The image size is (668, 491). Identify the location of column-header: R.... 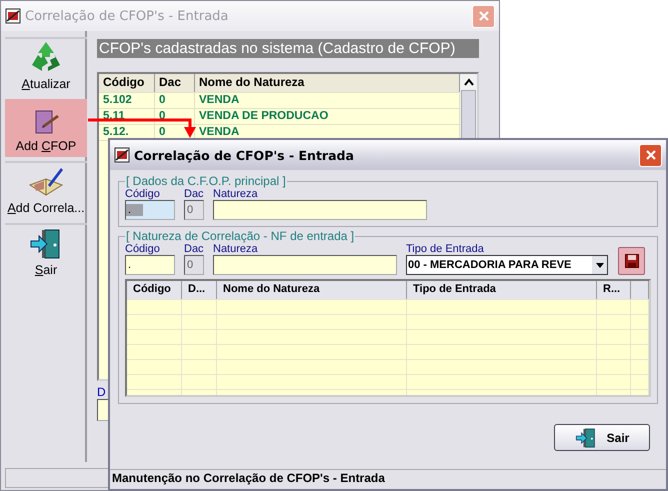
(614, 290).